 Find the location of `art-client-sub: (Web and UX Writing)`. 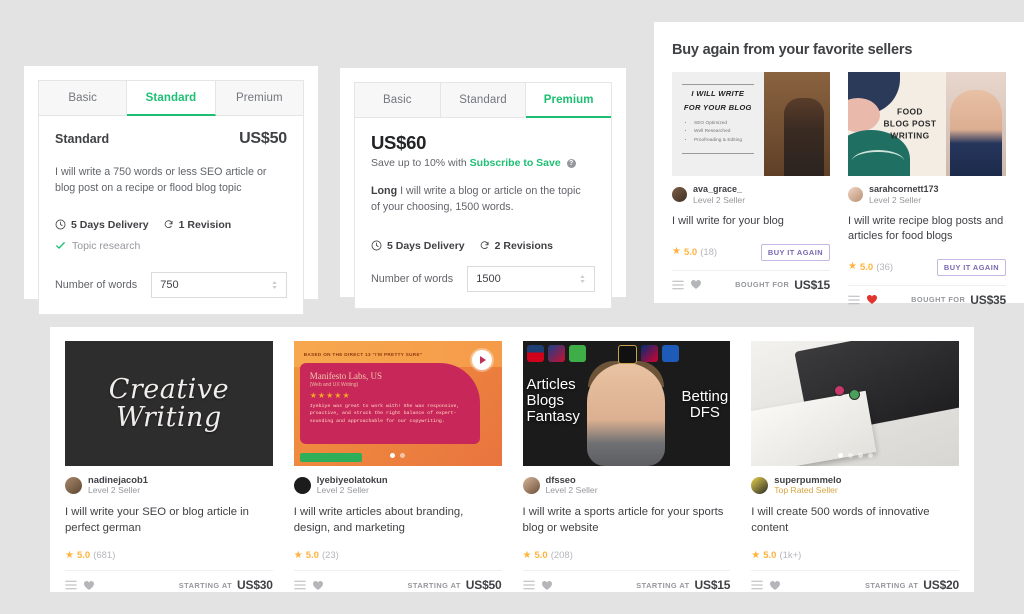

art-client-sub: (Web and UX Writing) is located at coordinates (334, 385).